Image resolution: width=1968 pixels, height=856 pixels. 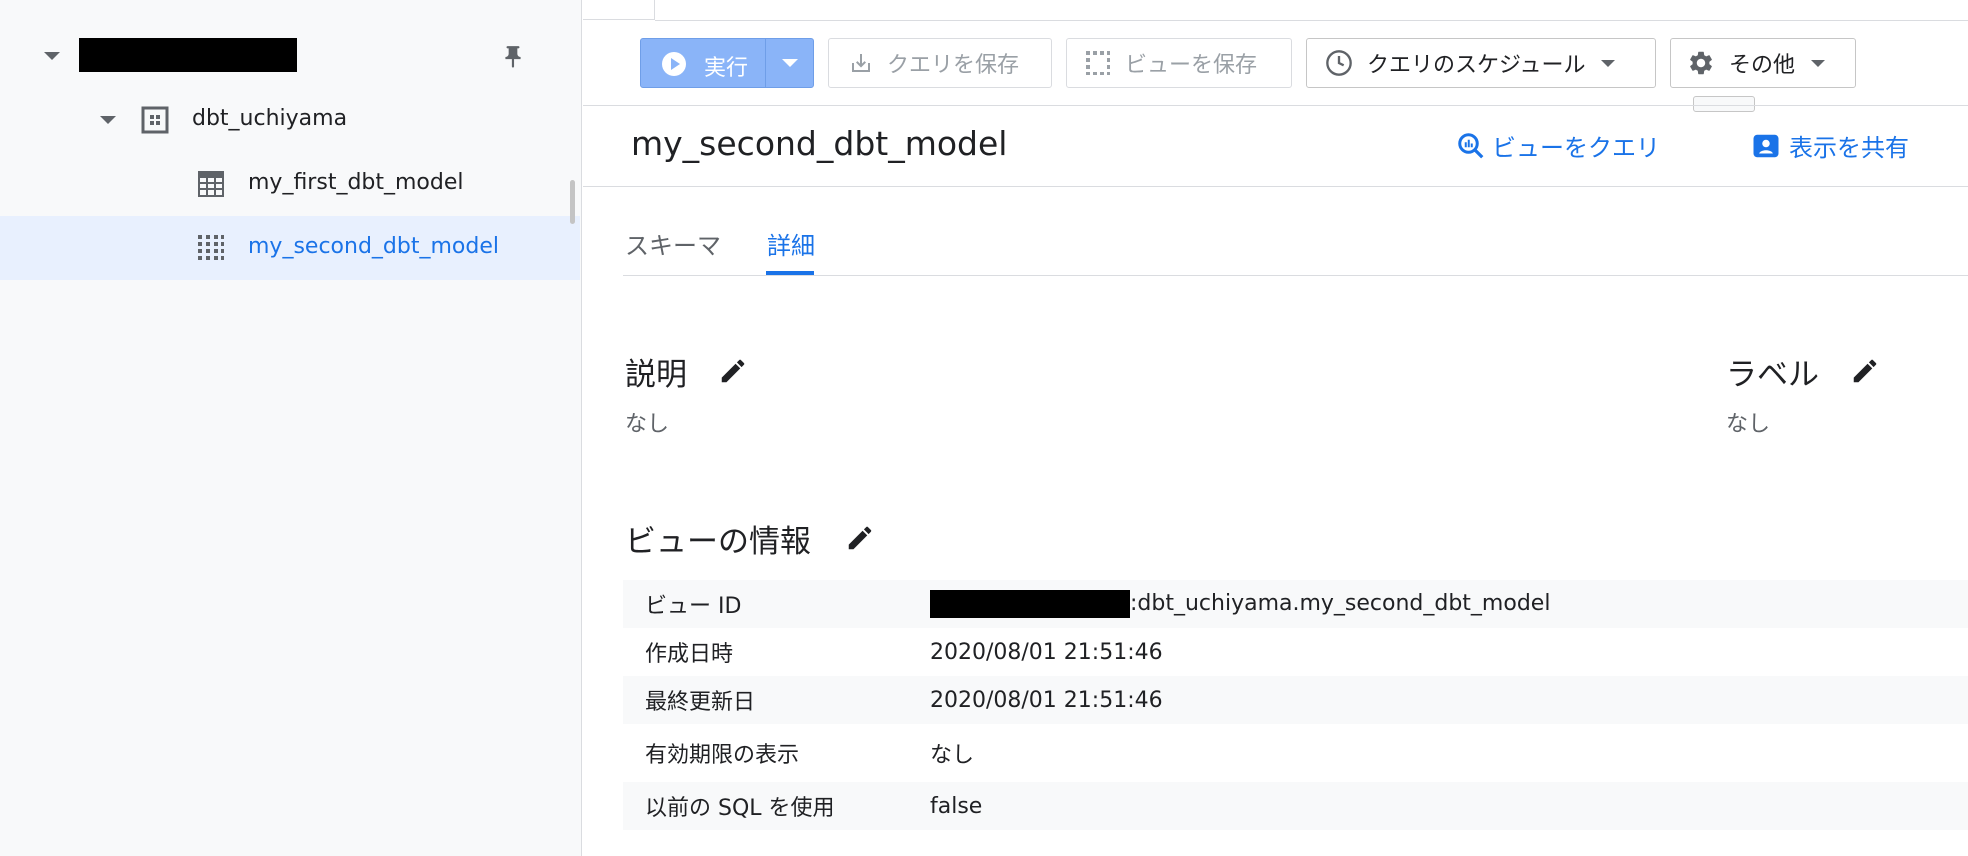 I want to click on tree-item-my-first-dbt-model: my_first_dbt_model, so click(x=290, y=184).